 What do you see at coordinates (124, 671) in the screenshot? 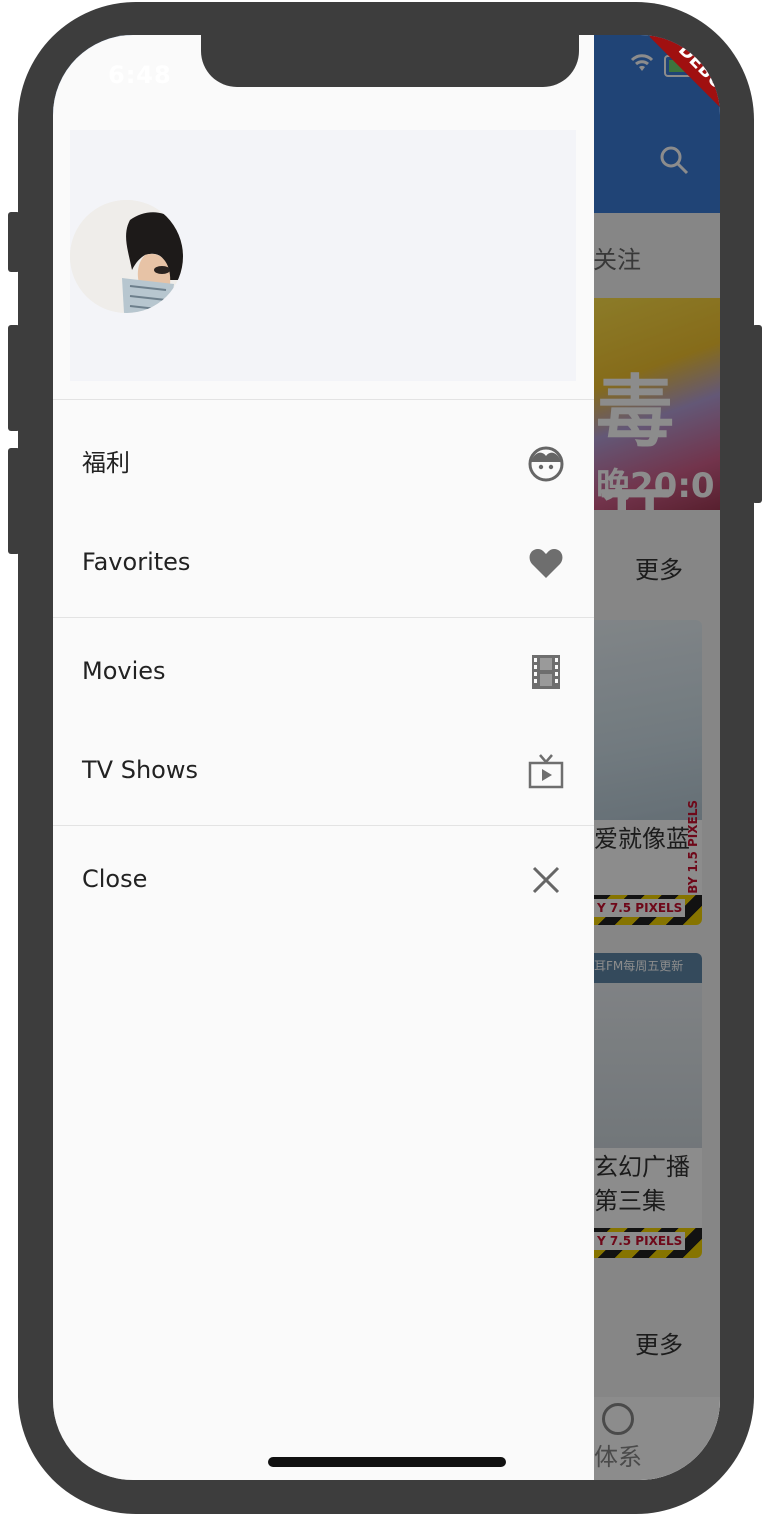
I see `drawer-item-label: Movies` at bounding box center [124, 671].